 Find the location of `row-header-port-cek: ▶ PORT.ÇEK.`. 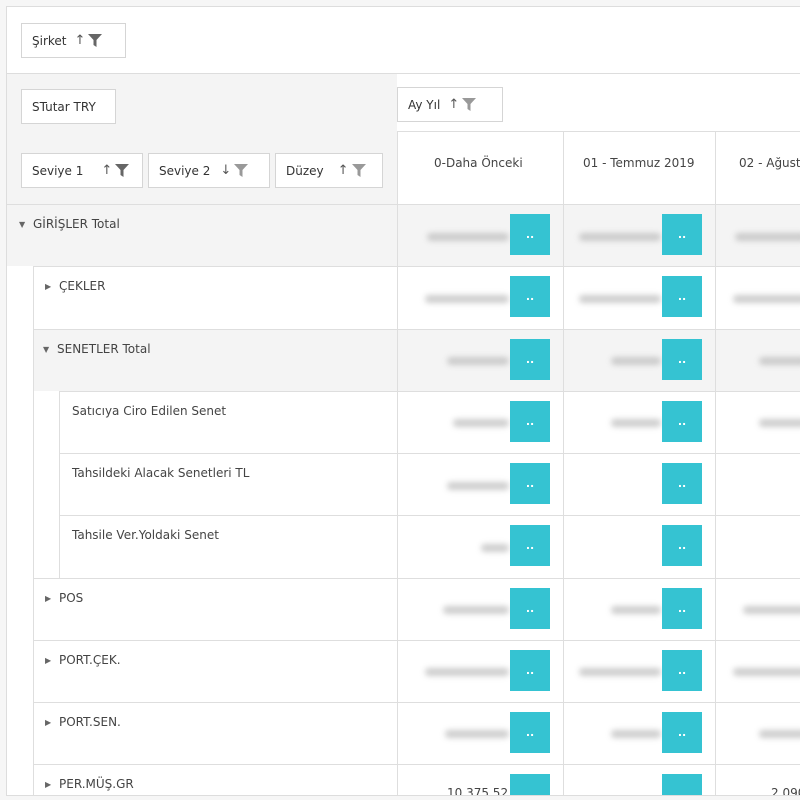

row-header-port-cek: ▶ PORT.ÇEK. is located at coordinates (83, 660).